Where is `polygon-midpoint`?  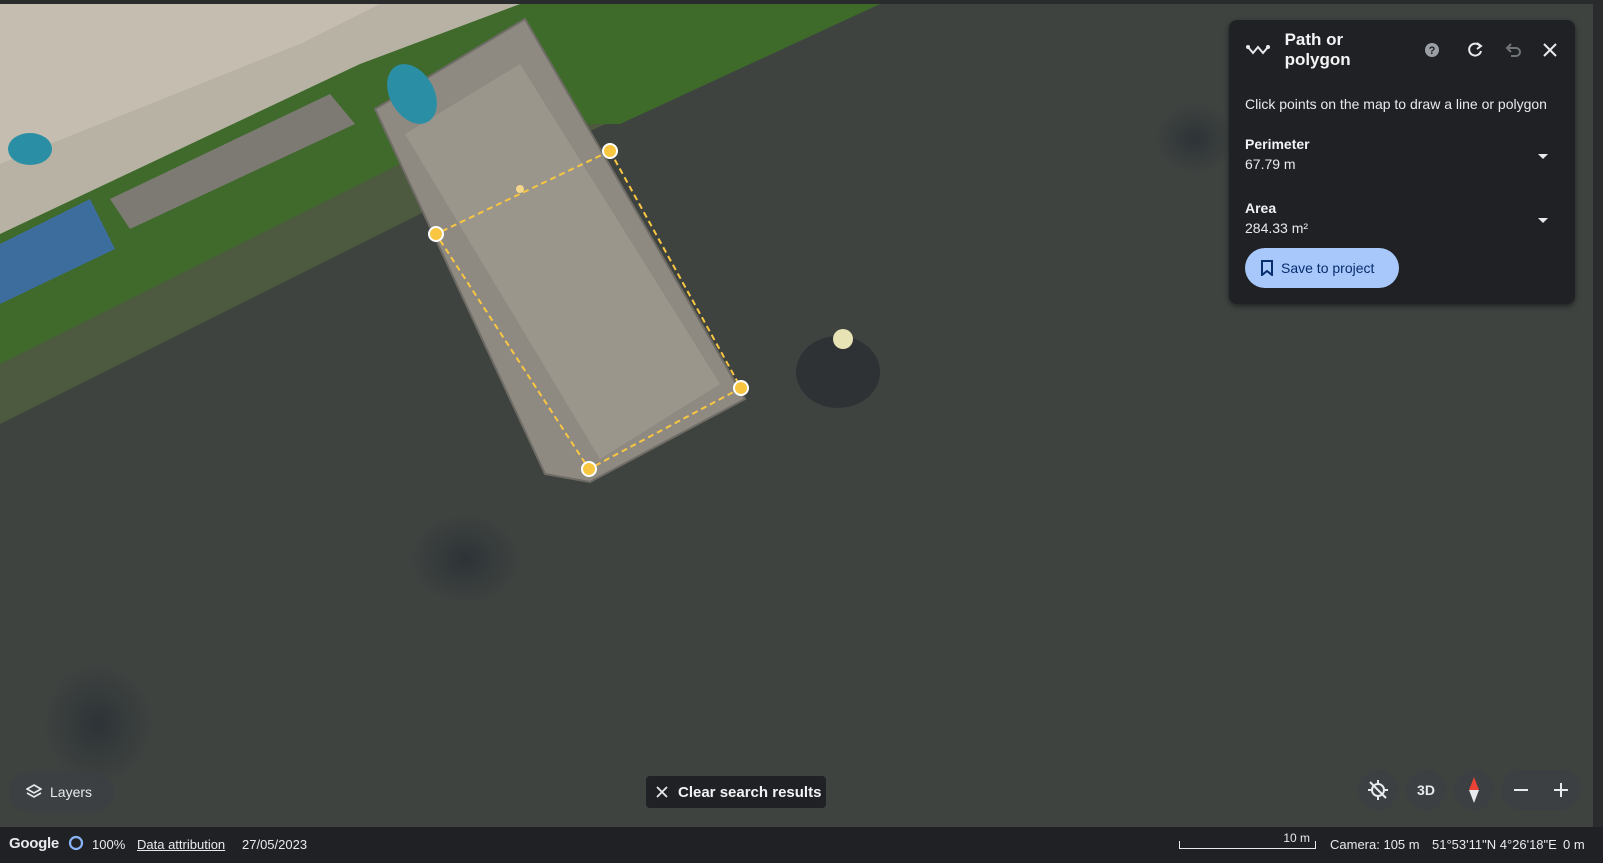 polygon-midpoint is located at coordinates (520, 189).